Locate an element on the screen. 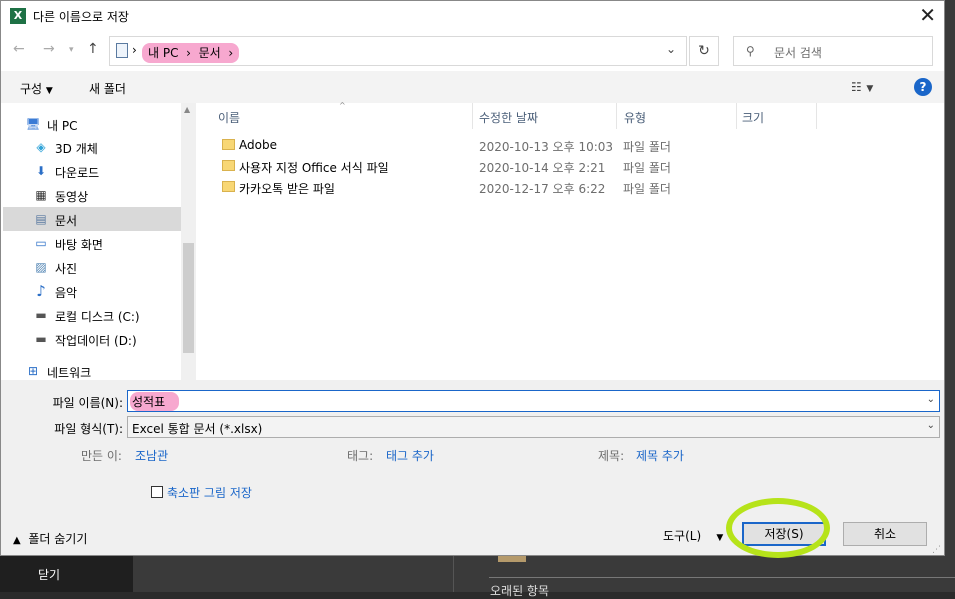 This screenshot has width=955, height=599. nav-item-3d-objects: ◈ 3D 개체 is located at coordinates (92, 147).